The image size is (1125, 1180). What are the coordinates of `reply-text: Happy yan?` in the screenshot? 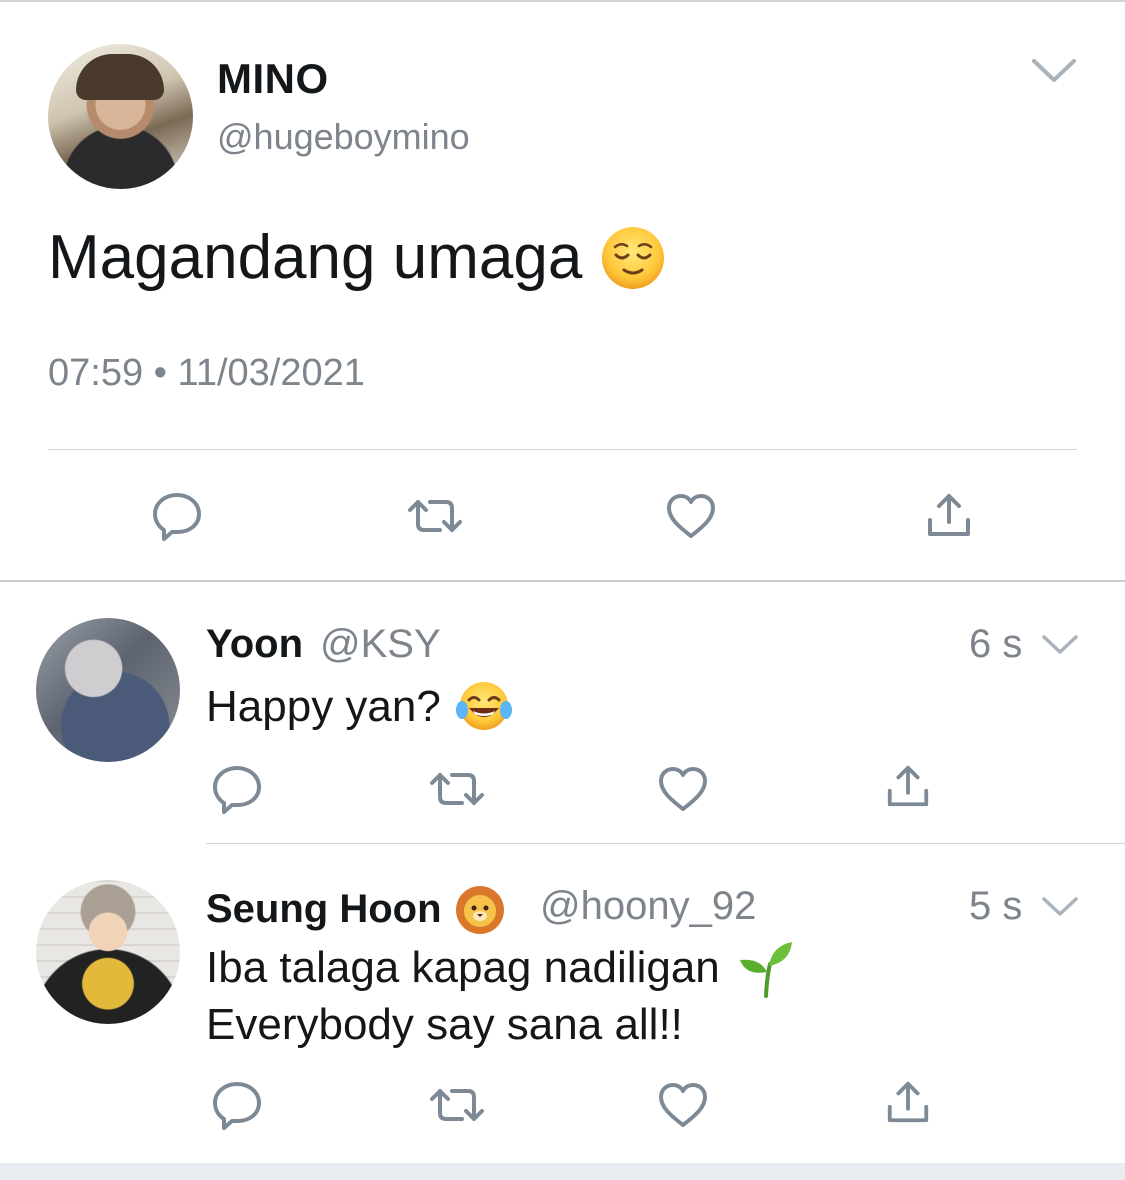 It's located at (323, 706).